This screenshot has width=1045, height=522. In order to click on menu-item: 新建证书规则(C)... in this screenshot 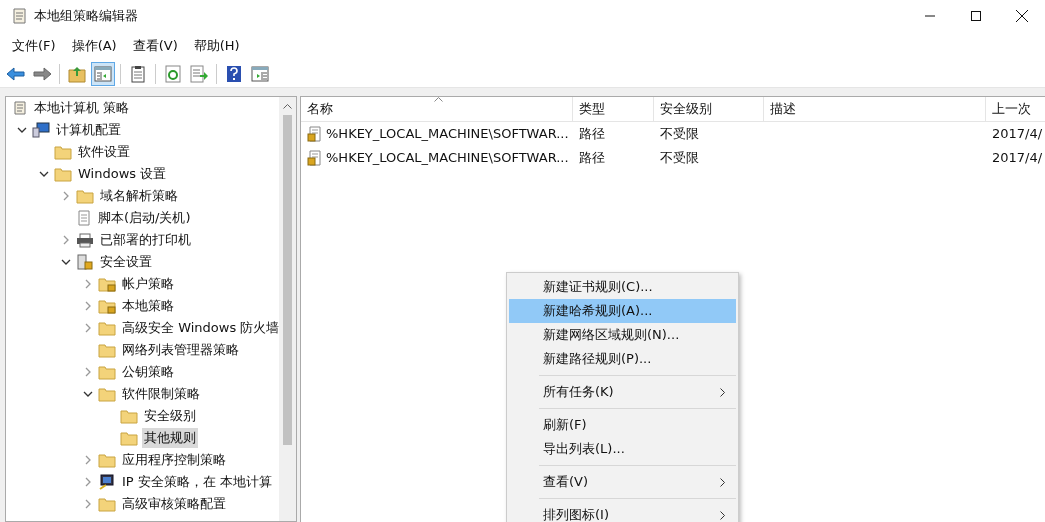, I will do `click(622, 287)`.